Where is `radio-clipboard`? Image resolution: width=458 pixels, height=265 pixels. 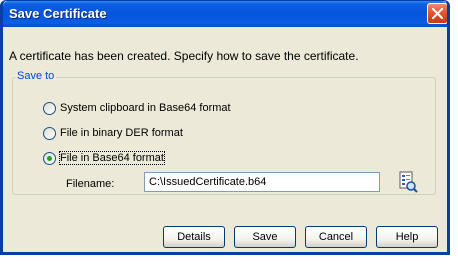
radio-clipboard is located at coordinates (49, 108).